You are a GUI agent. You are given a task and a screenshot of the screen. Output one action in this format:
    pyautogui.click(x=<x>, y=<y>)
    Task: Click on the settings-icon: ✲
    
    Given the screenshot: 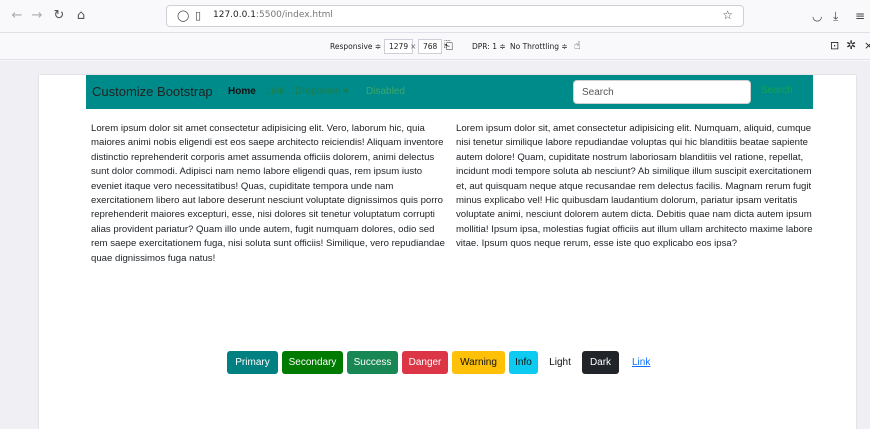 What is the action you would take?
    pyautogui.click(x=851, y=45)
    